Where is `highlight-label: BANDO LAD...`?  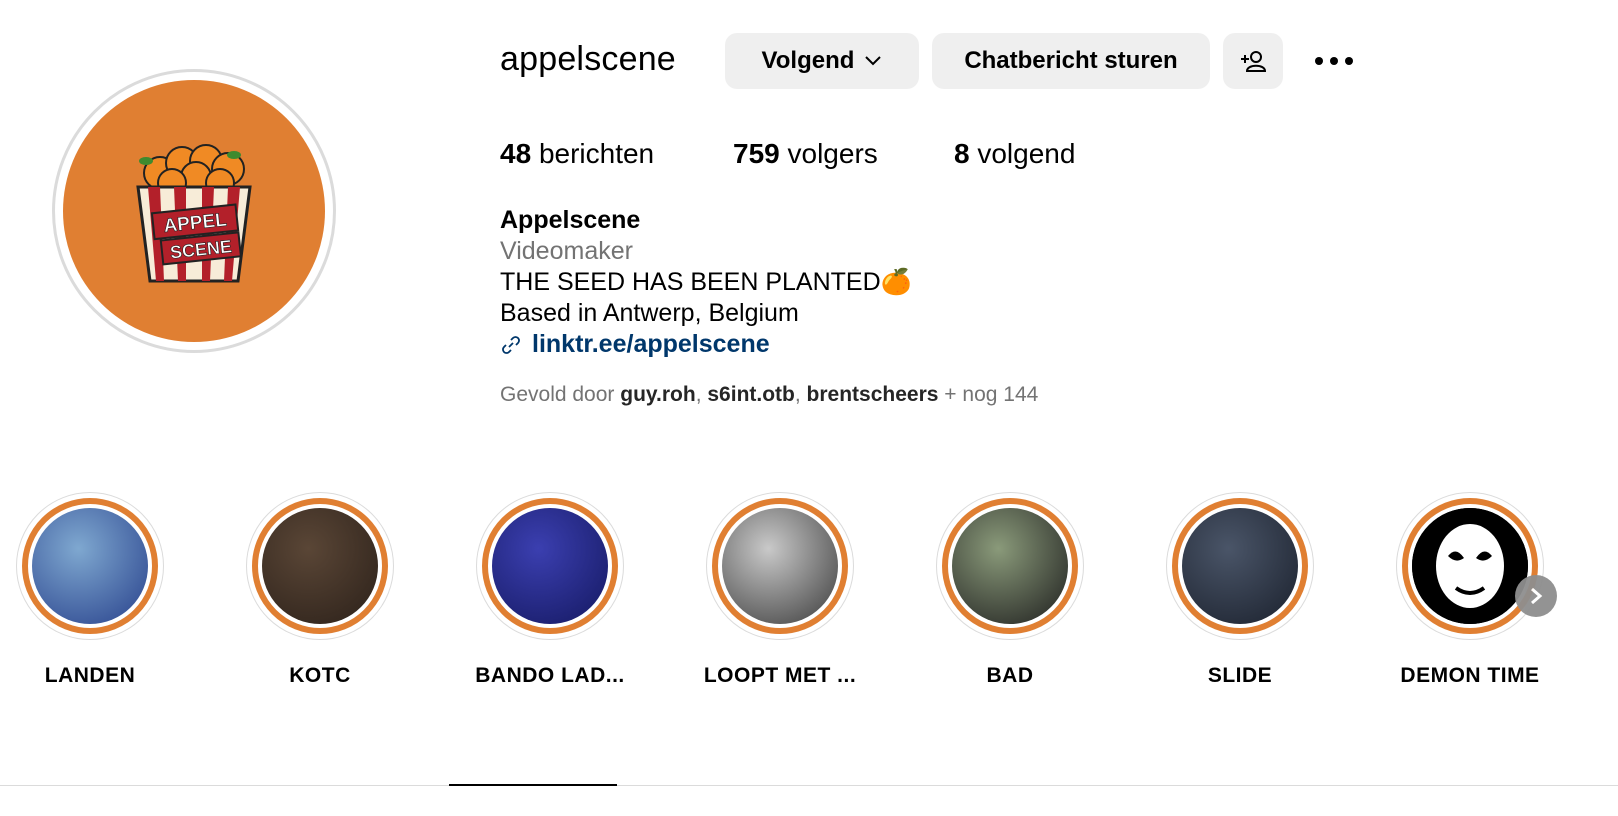 highlight-label: BANDO LAD... is located at coordinates (550, 675).